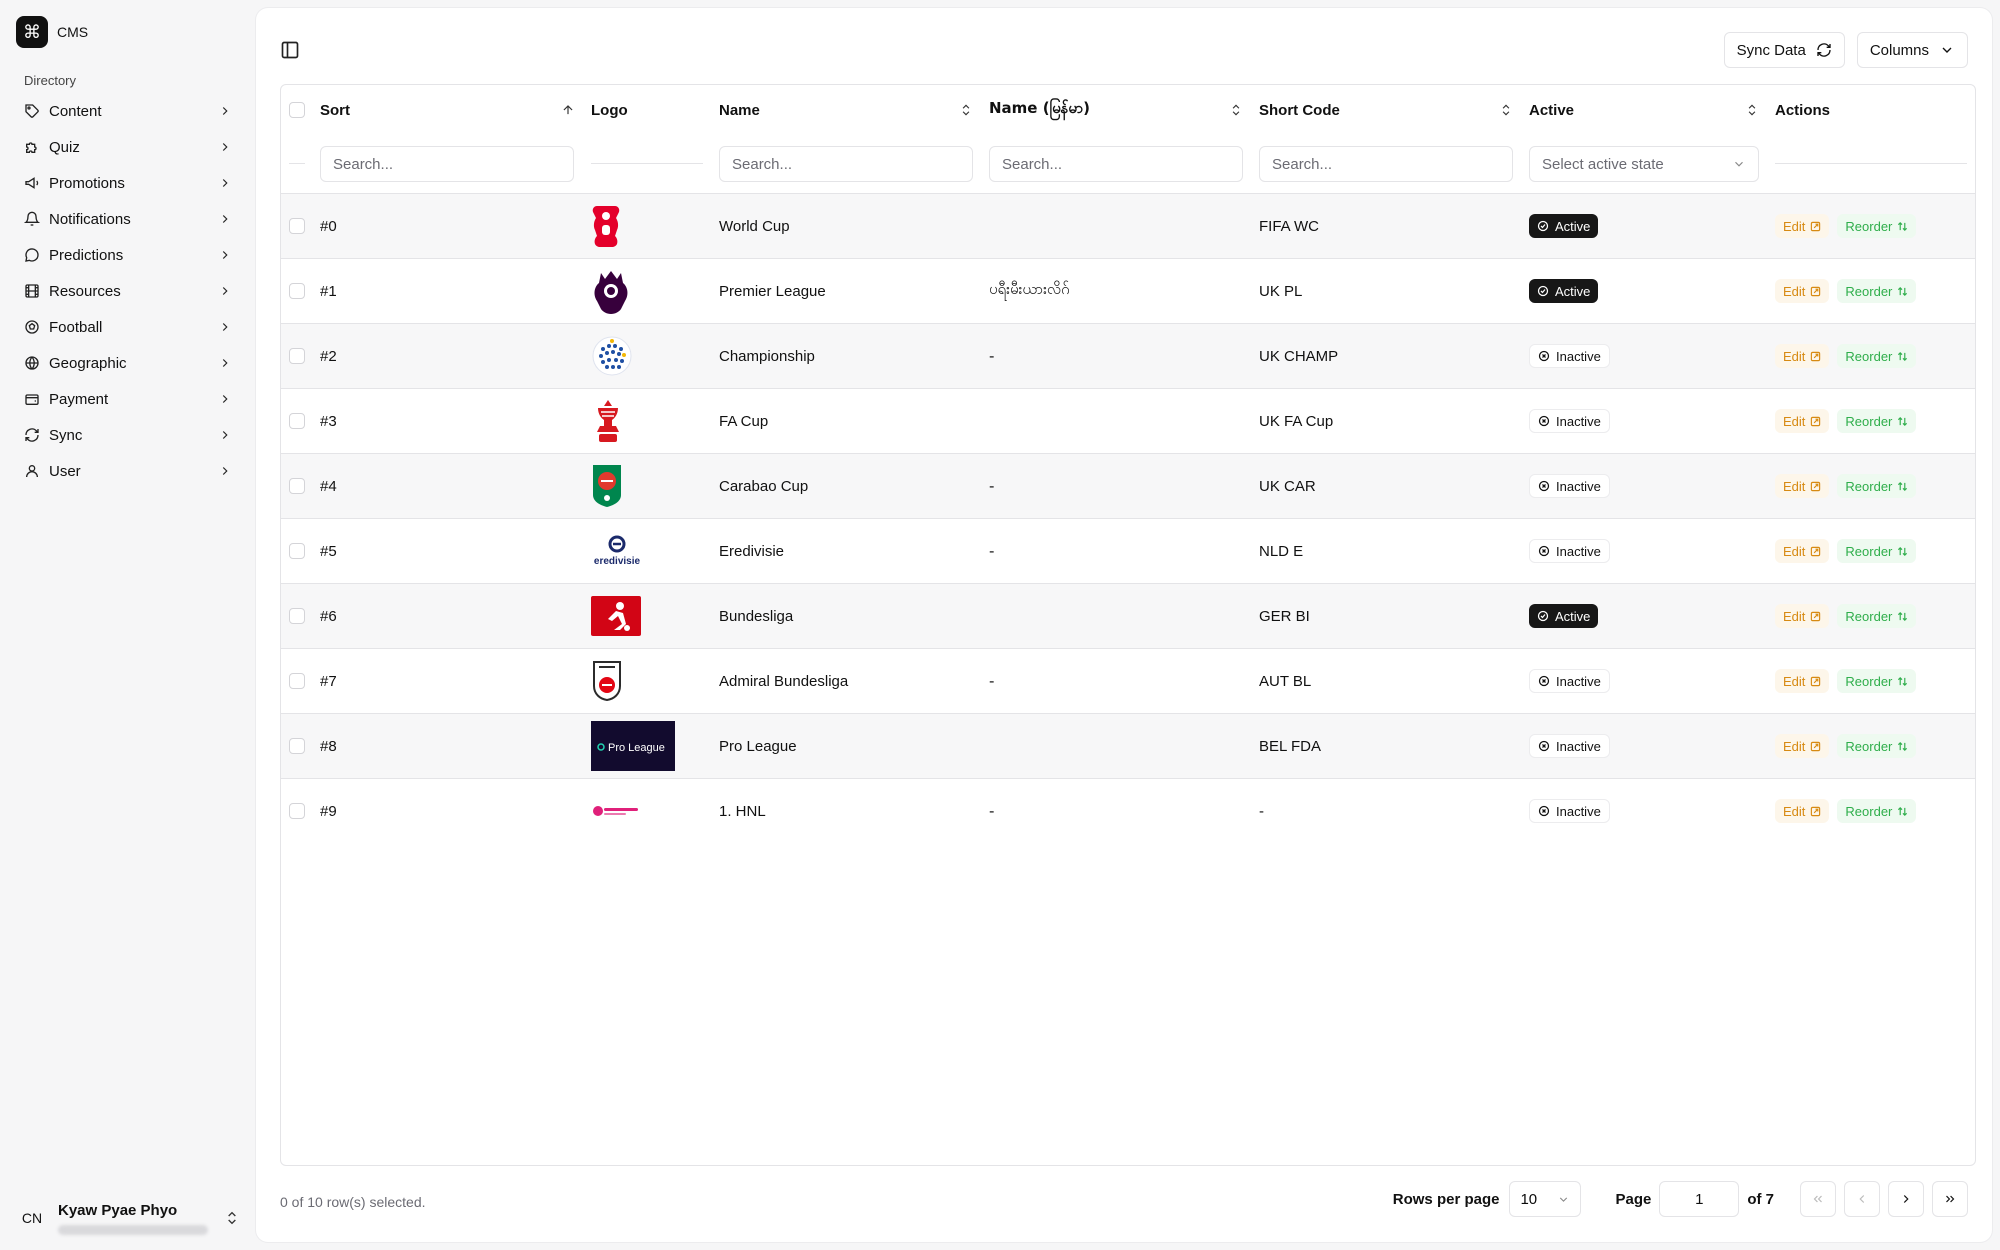 The height and width of the screenshot is (1250, 2000). What do you see at coordinates (1446, 1199) in the screenshot?
I see `rows-per-page-label: Rows per page` at bounding box center [1446, 1199].